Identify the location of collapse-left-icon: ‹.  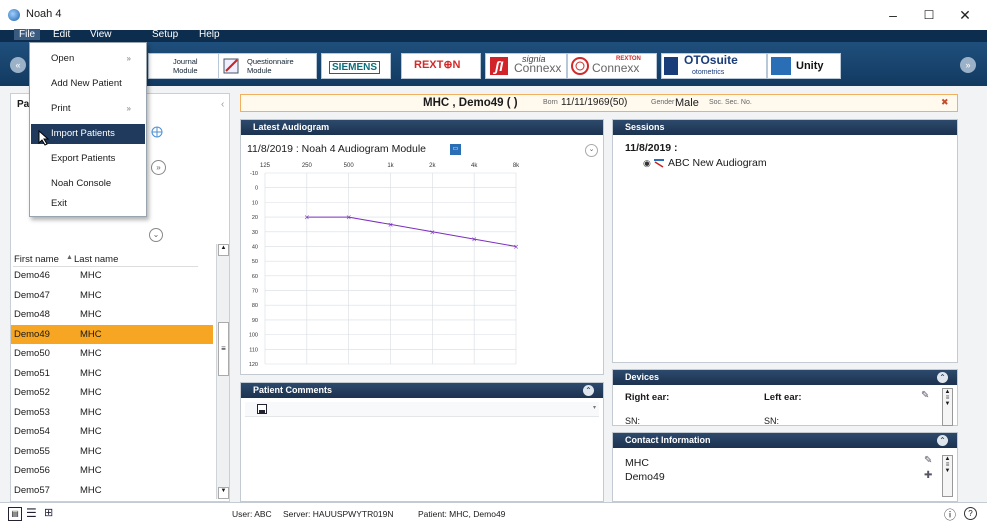
(222, 104).